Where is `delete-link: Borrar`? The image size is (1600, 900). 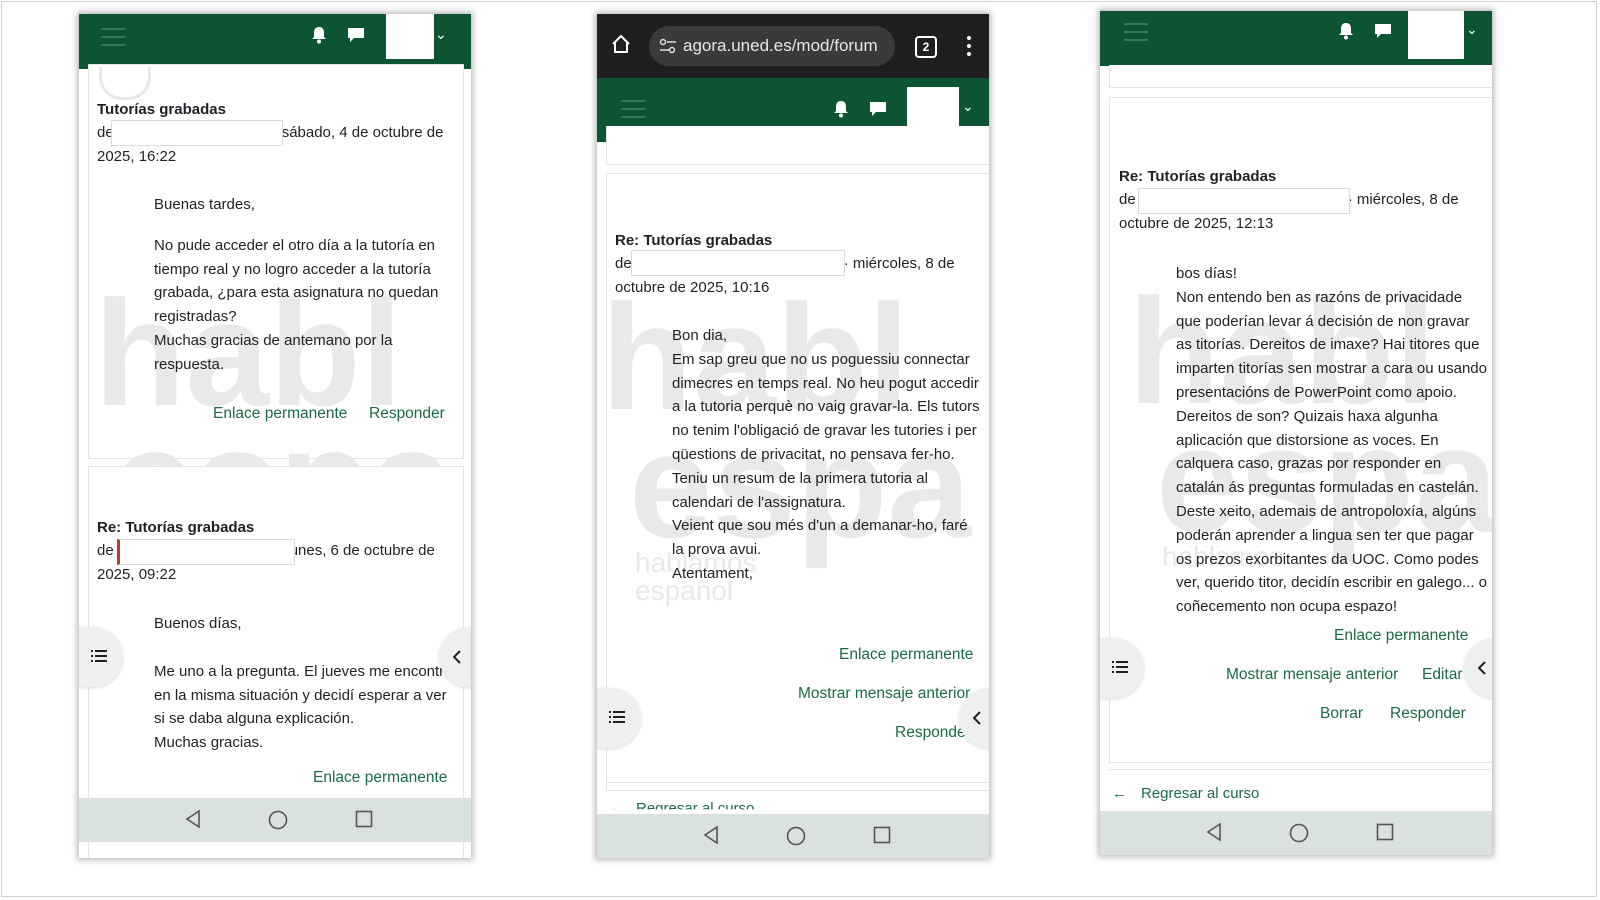
delete-link: Borrar is located at coordinates (1341, 714).